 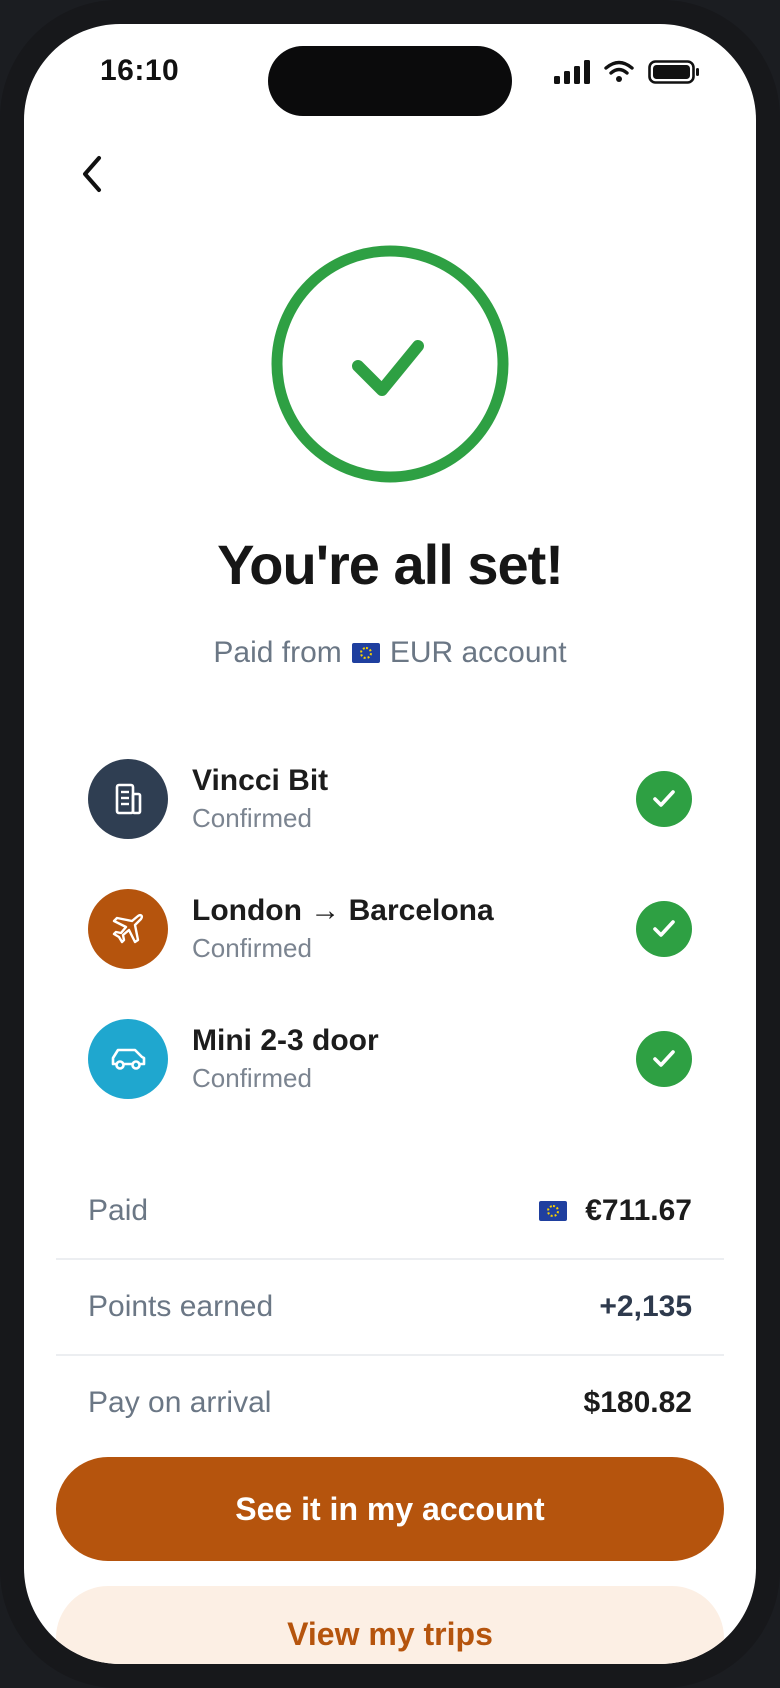 I want to click on payment-source-account: EUR account, so click(x=478, y=652).